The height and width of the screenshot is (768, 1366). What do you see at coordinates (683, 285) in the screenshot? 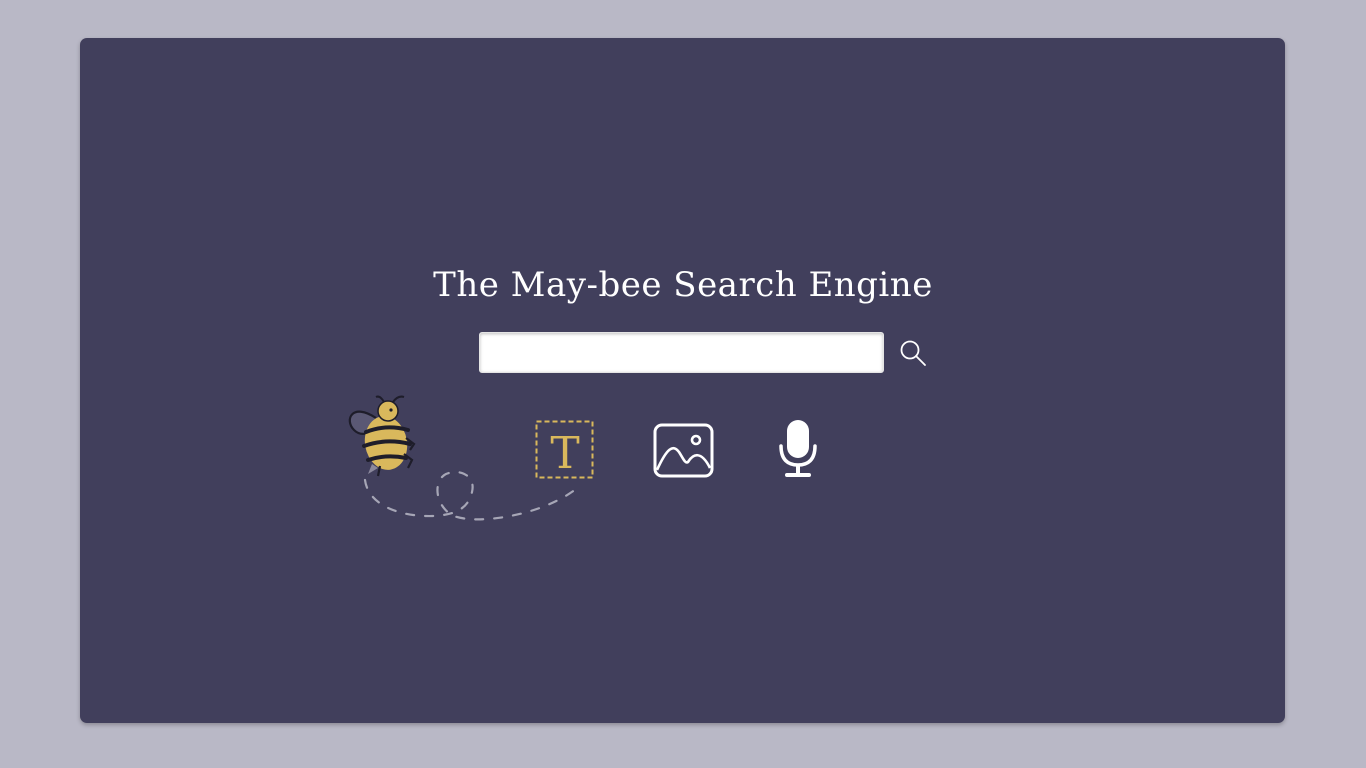
I see `page-title: The May-bee Search Engine` at bounding box center [683, 285].